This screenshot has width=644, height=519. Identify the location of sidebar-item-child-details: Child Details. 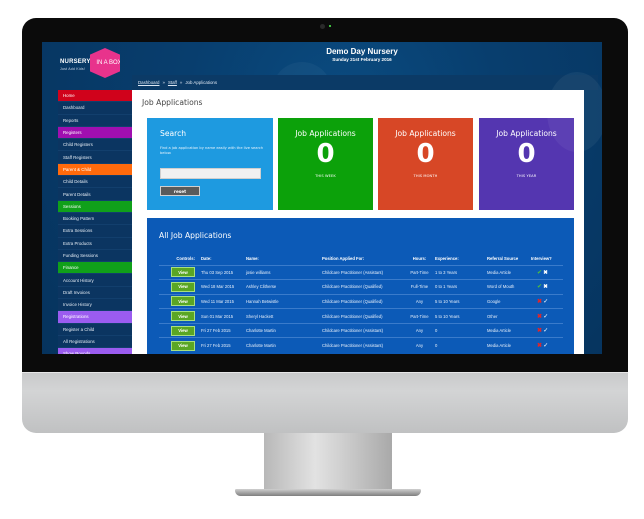
(95, 182).